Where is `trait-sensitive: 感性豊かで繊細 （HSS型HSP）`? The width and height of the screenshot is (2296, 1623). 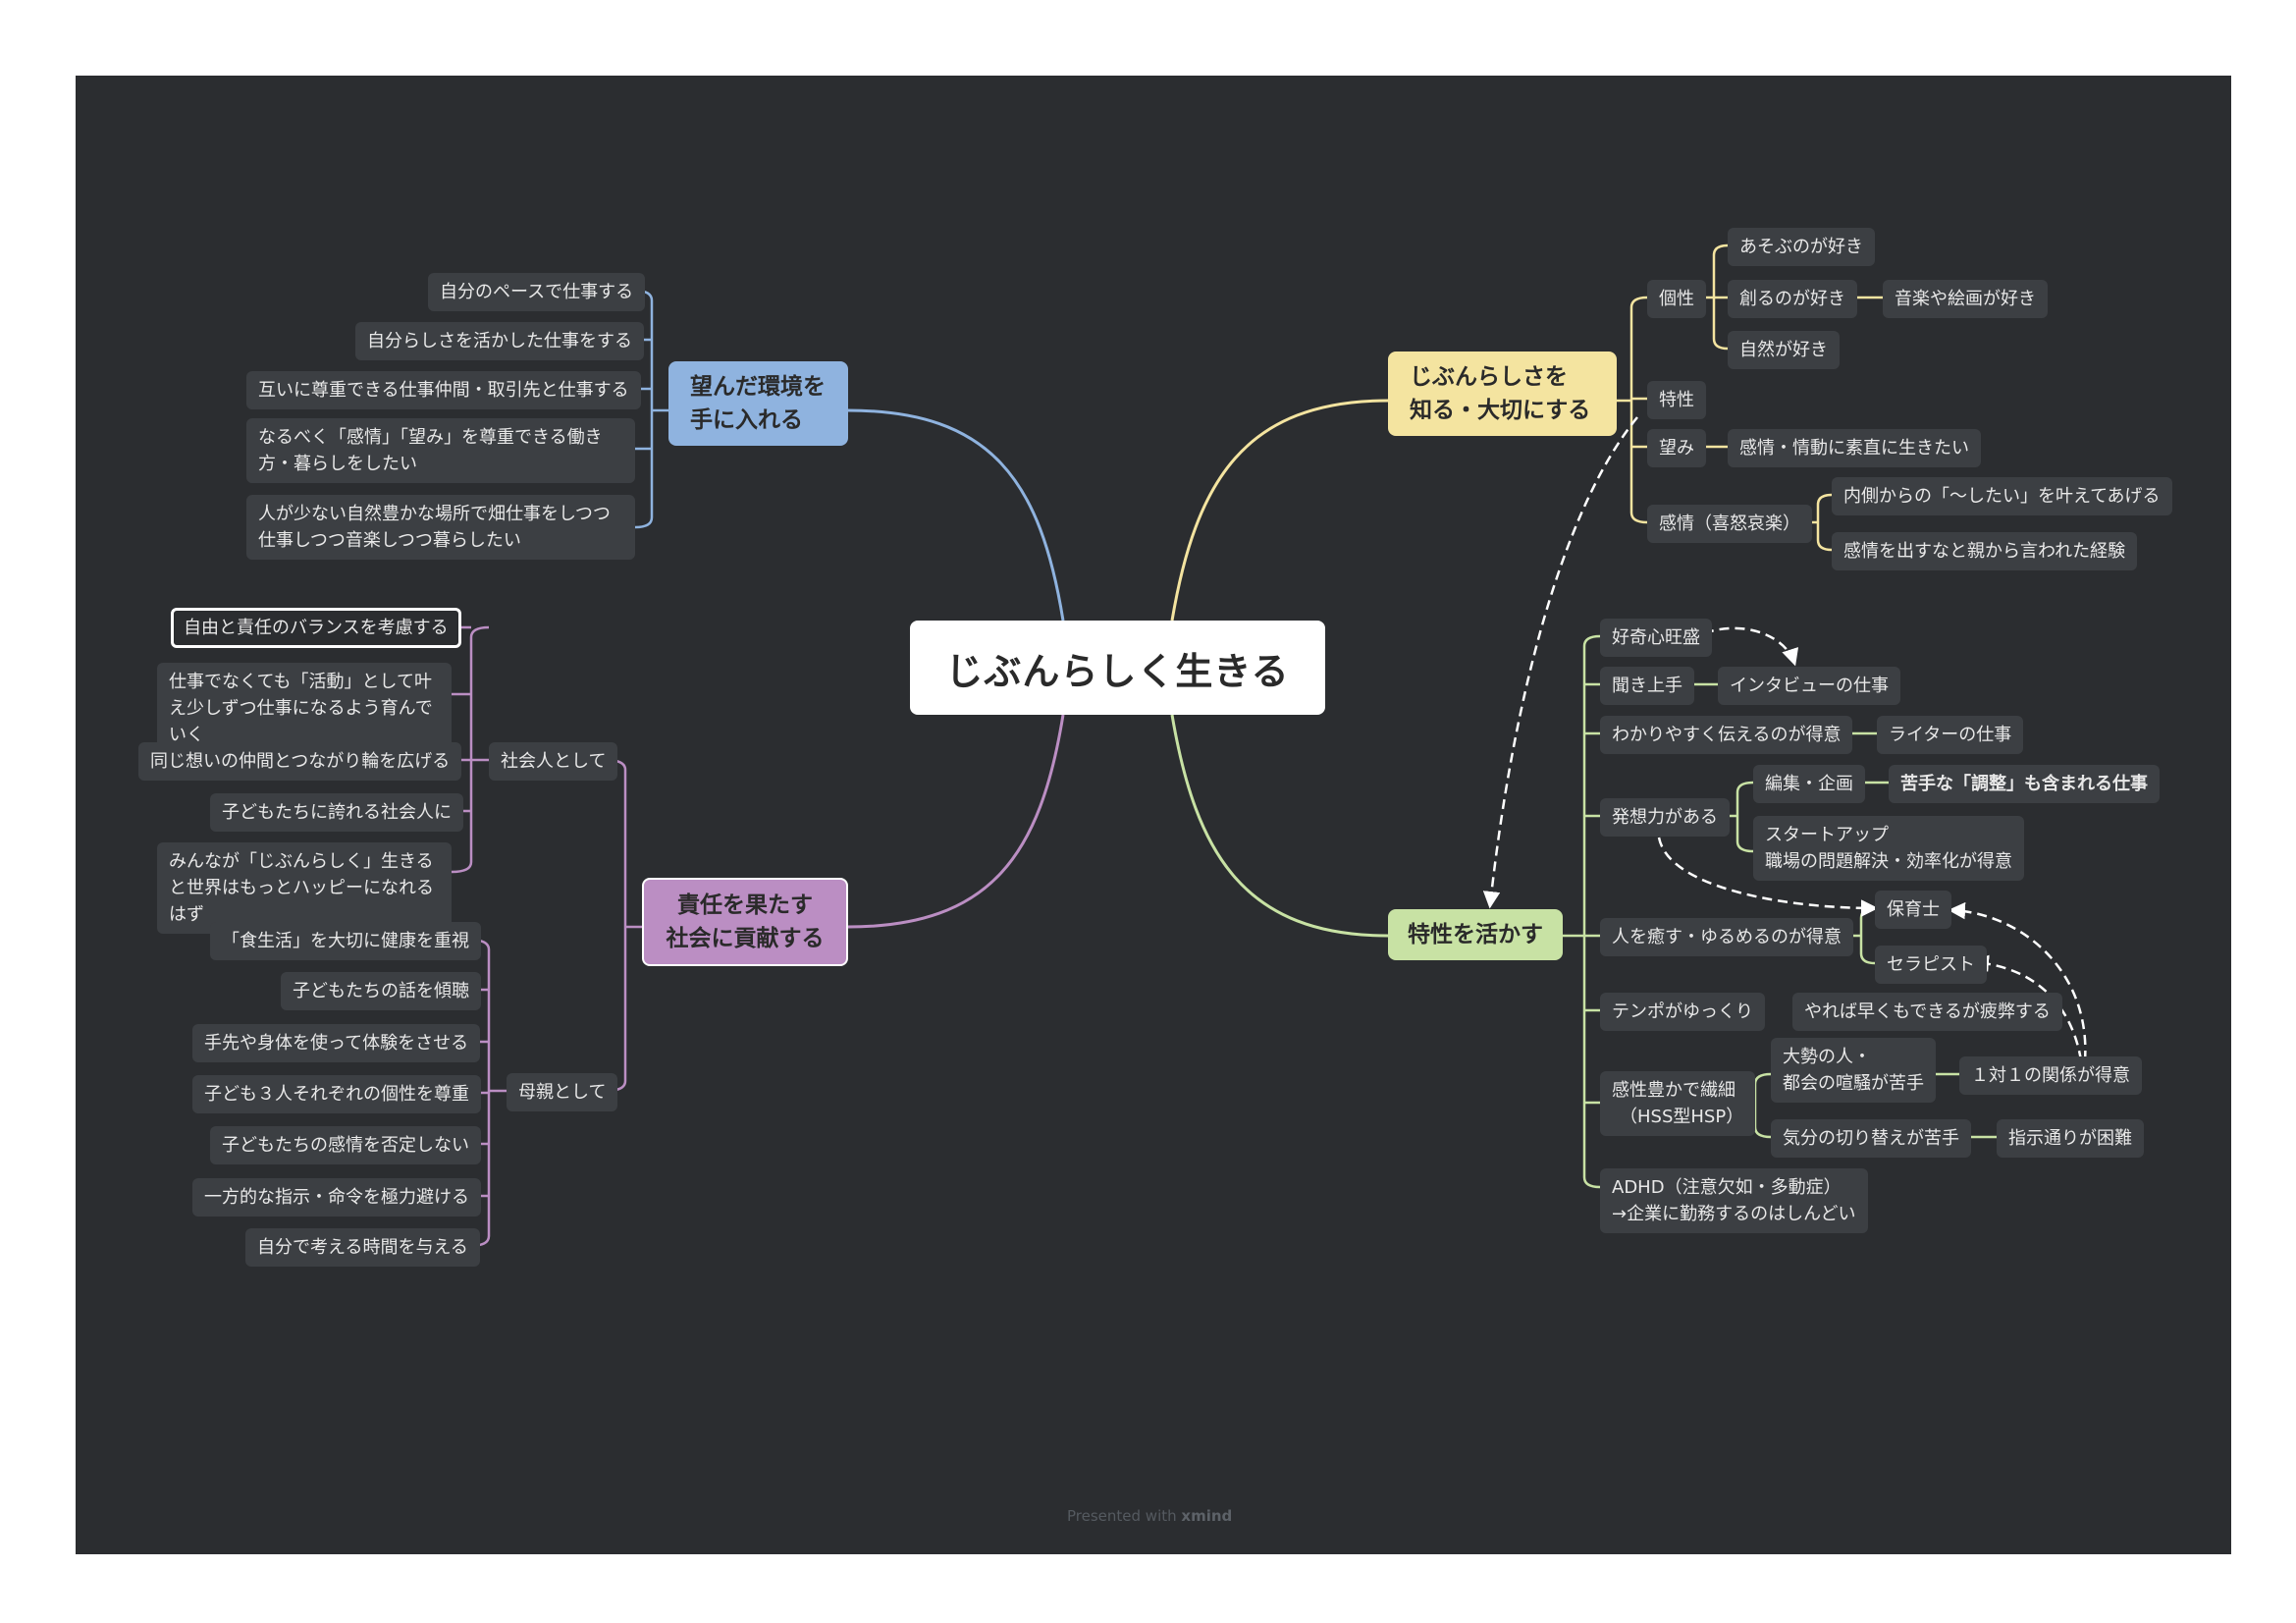 trait-sensitive: 感性豊かで繊細 （HSS型HSP） is located at coordinates (1678, 1103).